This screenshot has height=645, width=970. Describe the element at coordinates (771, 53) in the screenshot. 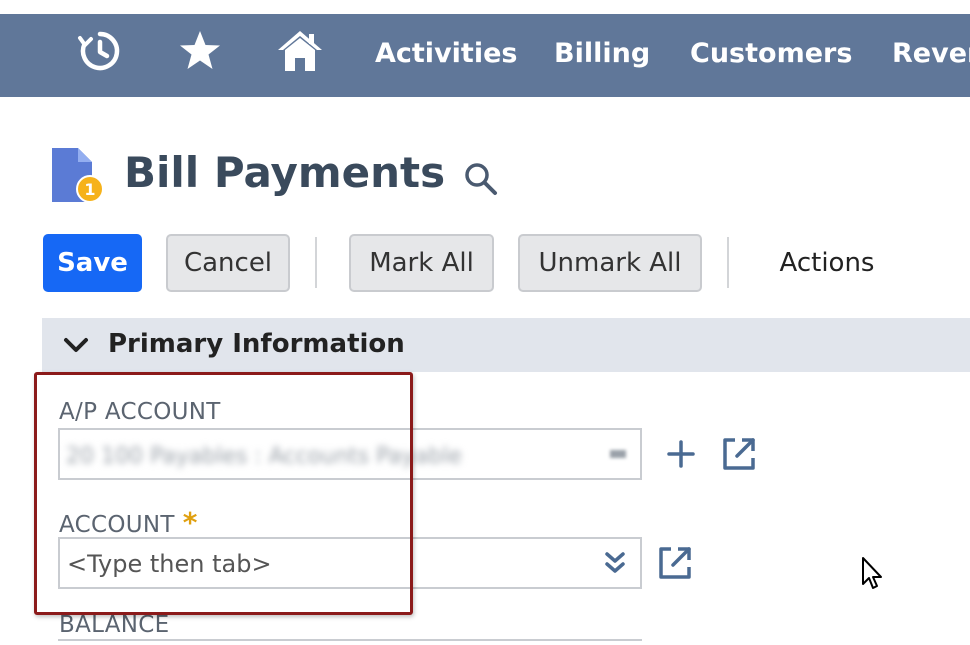

I see `nav-link-customers: Customers` at that location.